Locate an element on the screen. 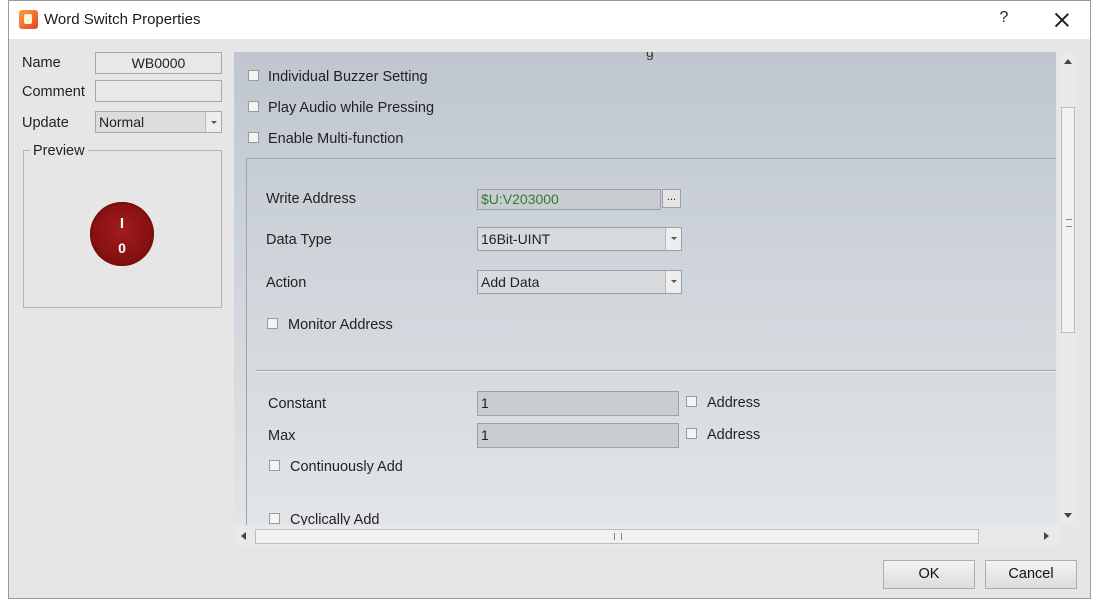 The width and height of the screenshot is (1100, 607). comment-label: Comment is located at coordinates (53, 92).